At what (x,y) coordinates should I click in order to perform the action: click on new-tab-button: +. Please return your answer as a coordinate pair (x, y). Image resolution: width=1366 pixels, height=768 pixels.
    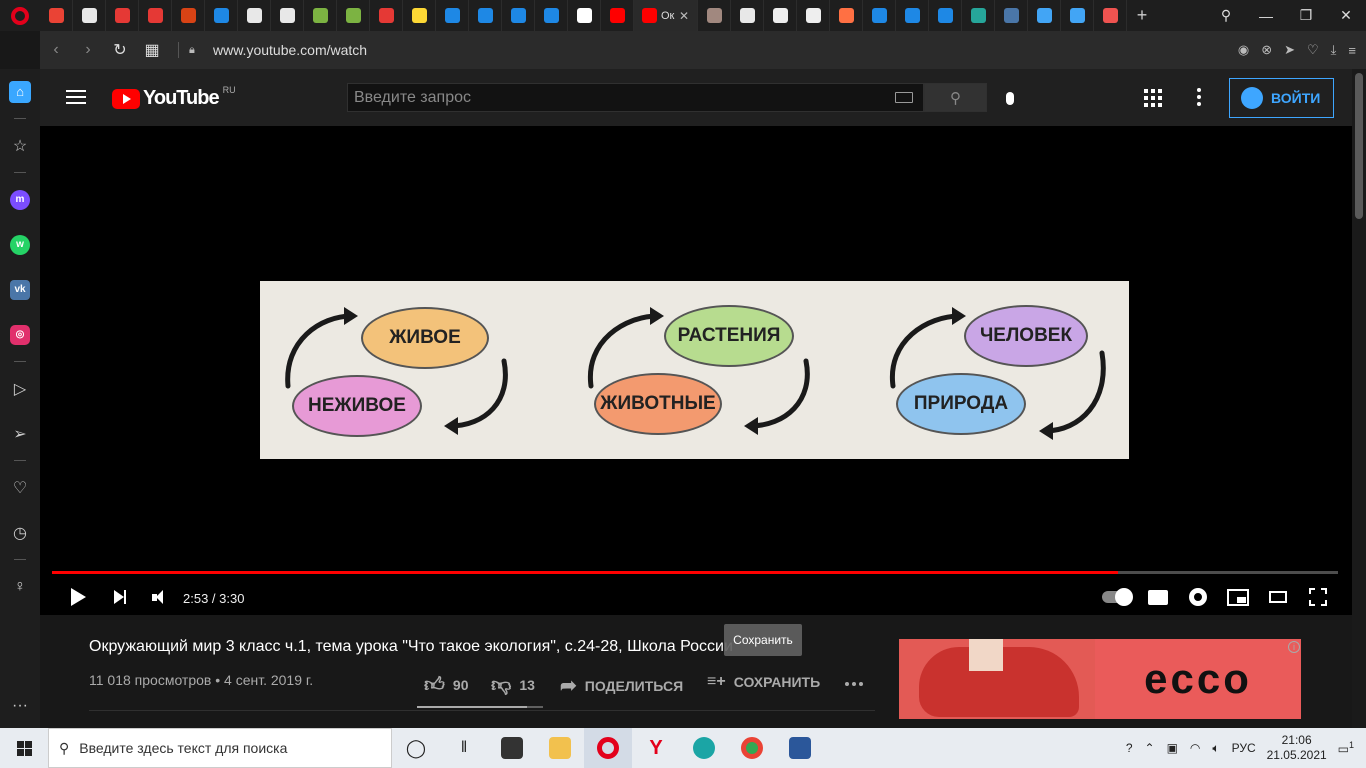
    Looking at the image, I should click on (1142, 15).